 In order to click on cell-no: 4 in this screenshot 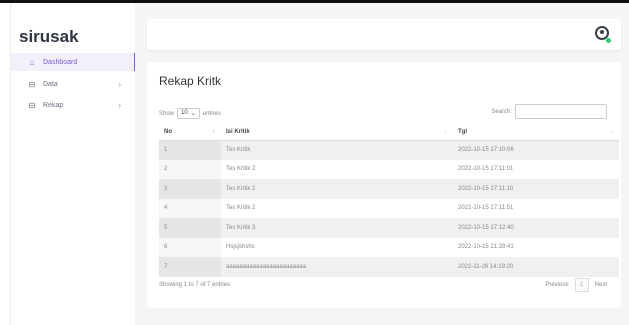, I will do `click(190, 208)`.